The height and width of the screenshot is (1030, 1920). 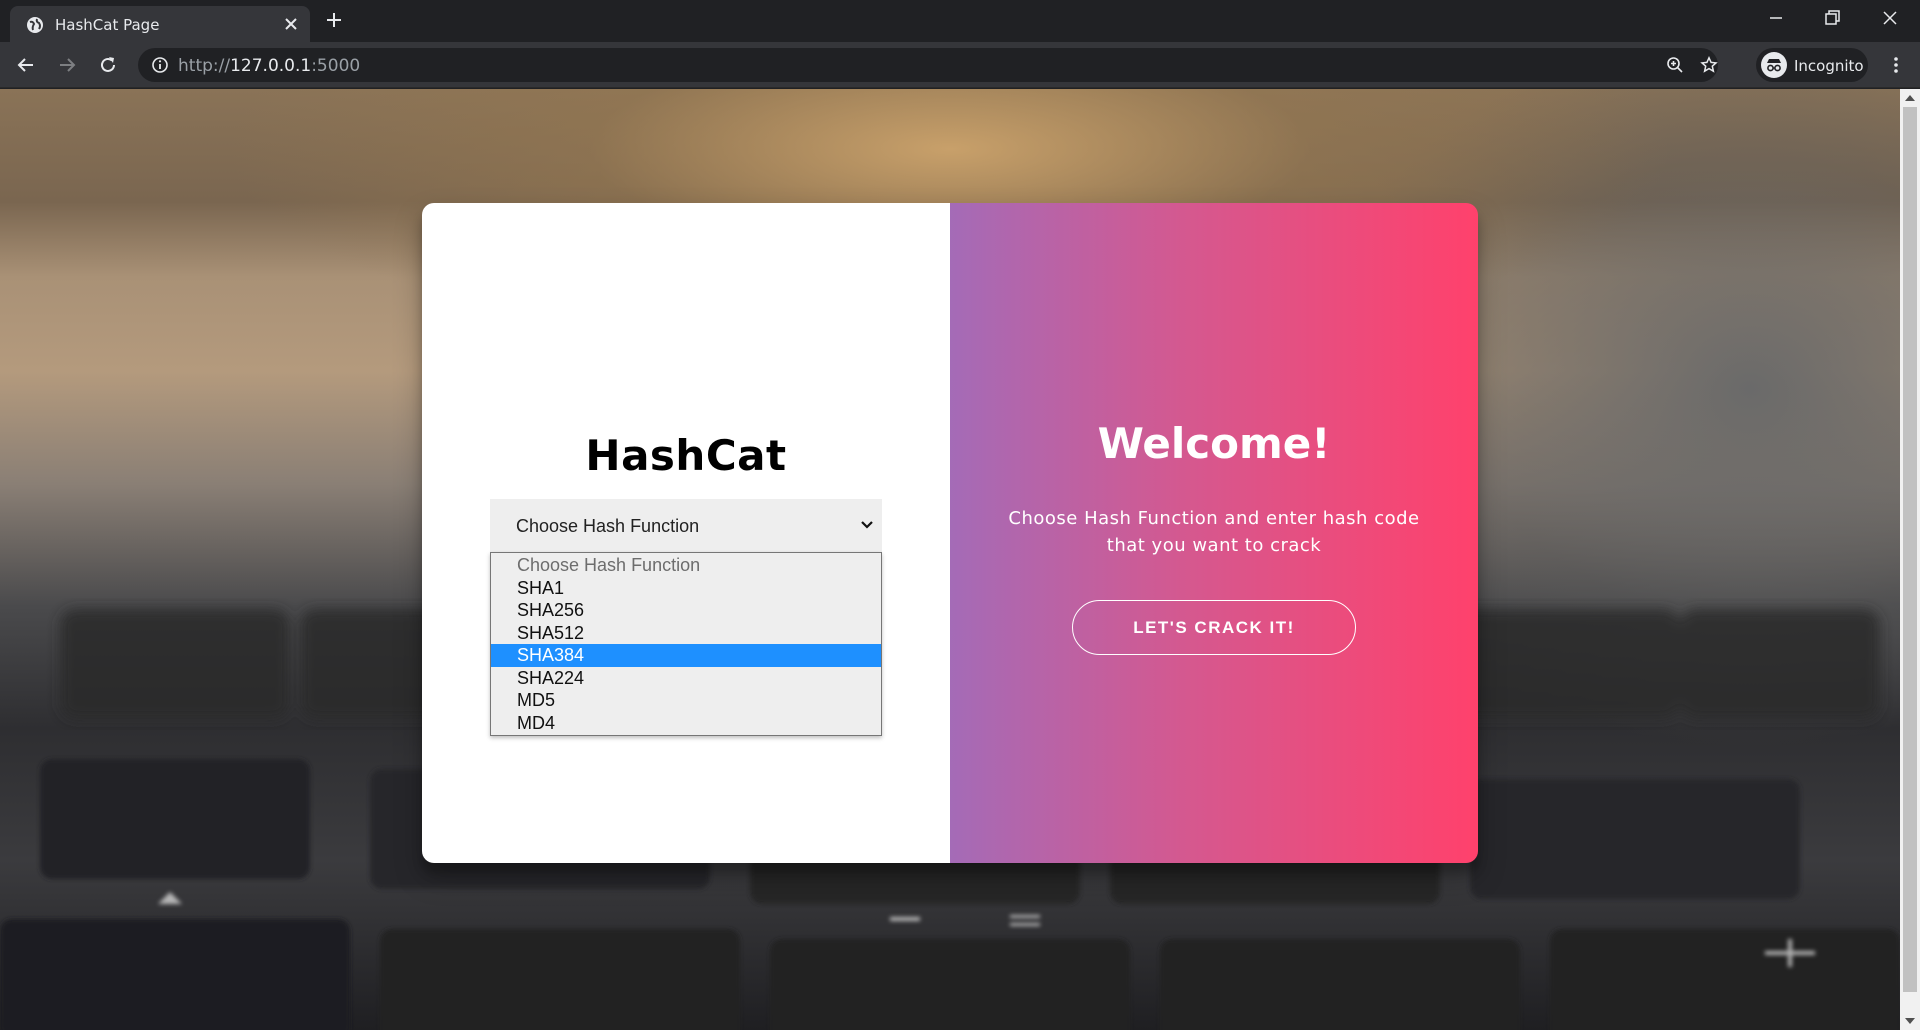 I want to click on incognito-label: Incognito, so click(x=1829, y=66).